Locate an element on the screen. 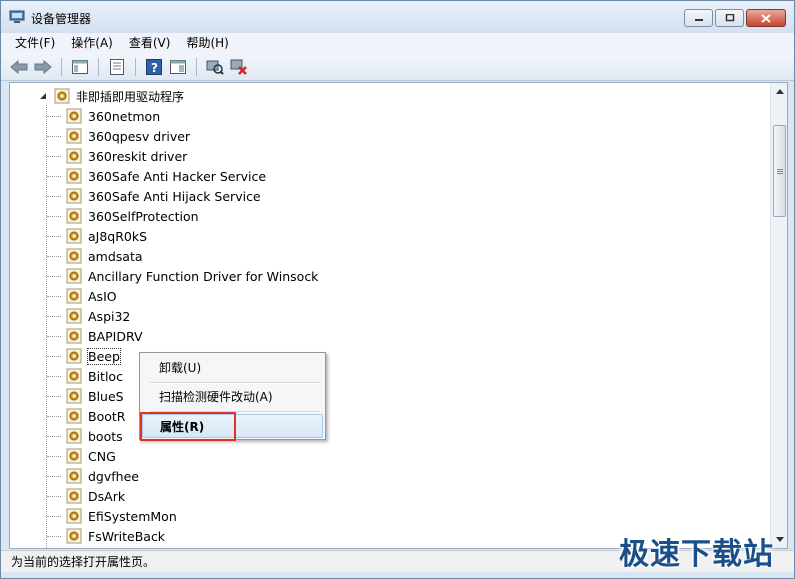  minimize-icon is located at coordinates (698, 20).